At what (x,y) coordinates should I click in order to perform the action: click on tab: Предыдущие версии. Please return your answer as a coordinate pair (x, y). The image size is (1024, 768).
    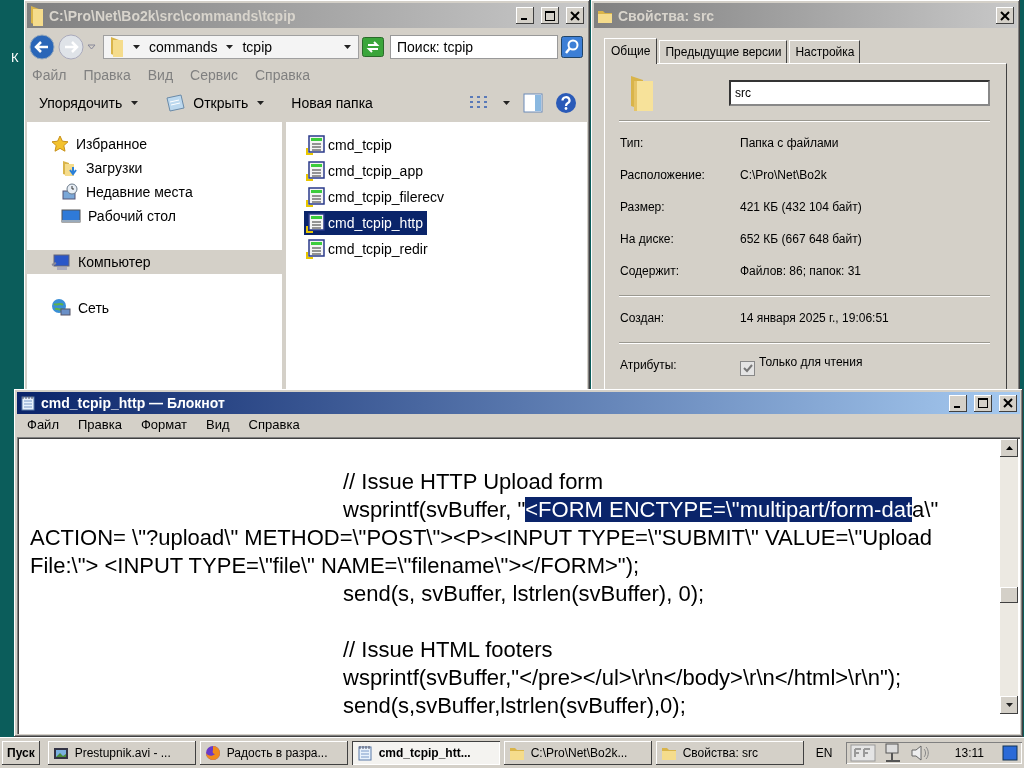
    Looking at the image, I should click on (723, 51).